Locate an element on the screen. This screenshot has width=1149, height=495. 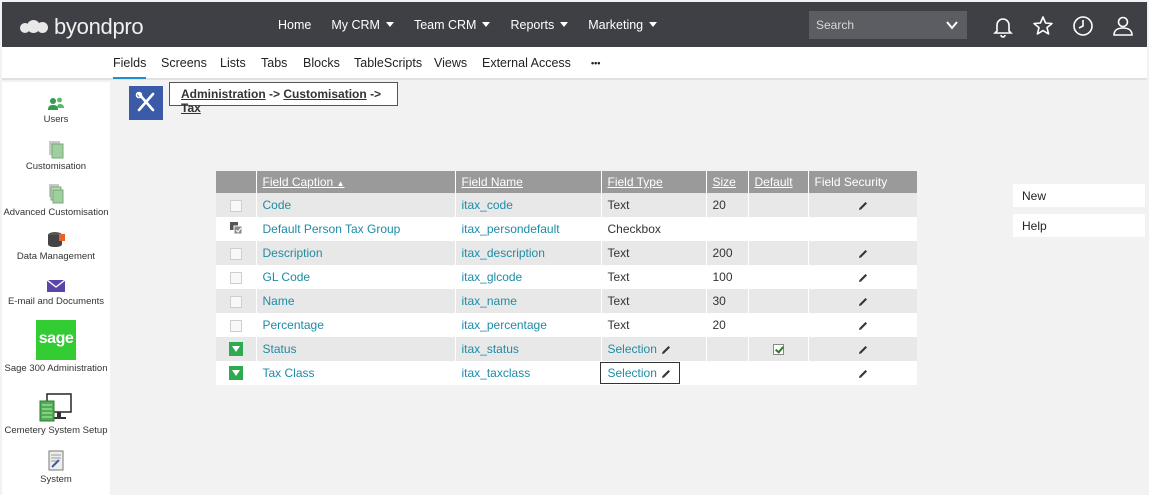
nav-marketing: Marketing is located at coordinates (623, 24).